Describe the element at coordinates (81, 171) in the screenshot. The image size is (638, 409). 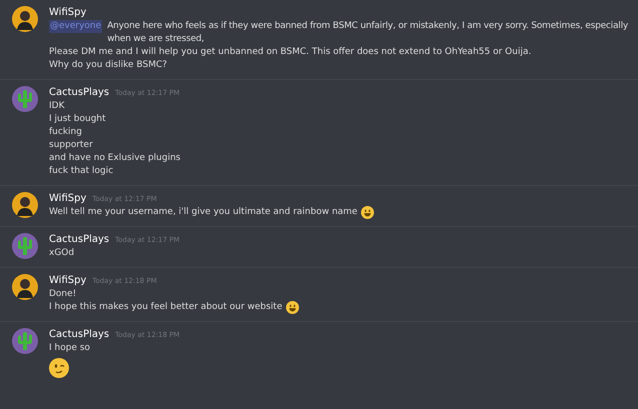
I see `message-text: fuck that logic` at that location.